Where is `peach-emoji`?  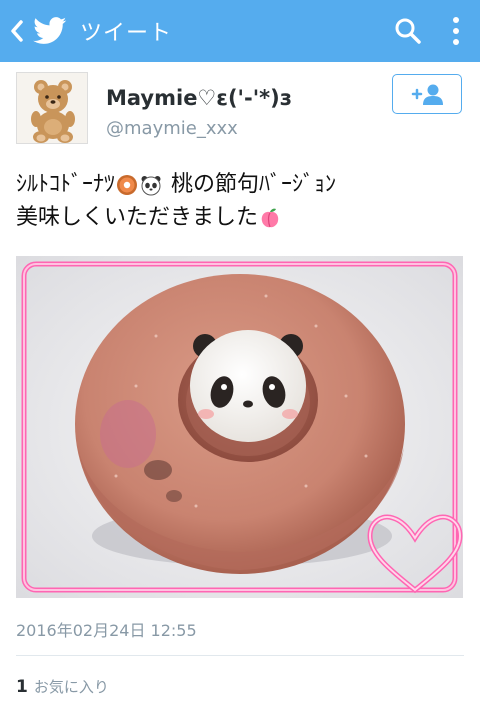 peach-emoji is located at coordinates (270, 217).